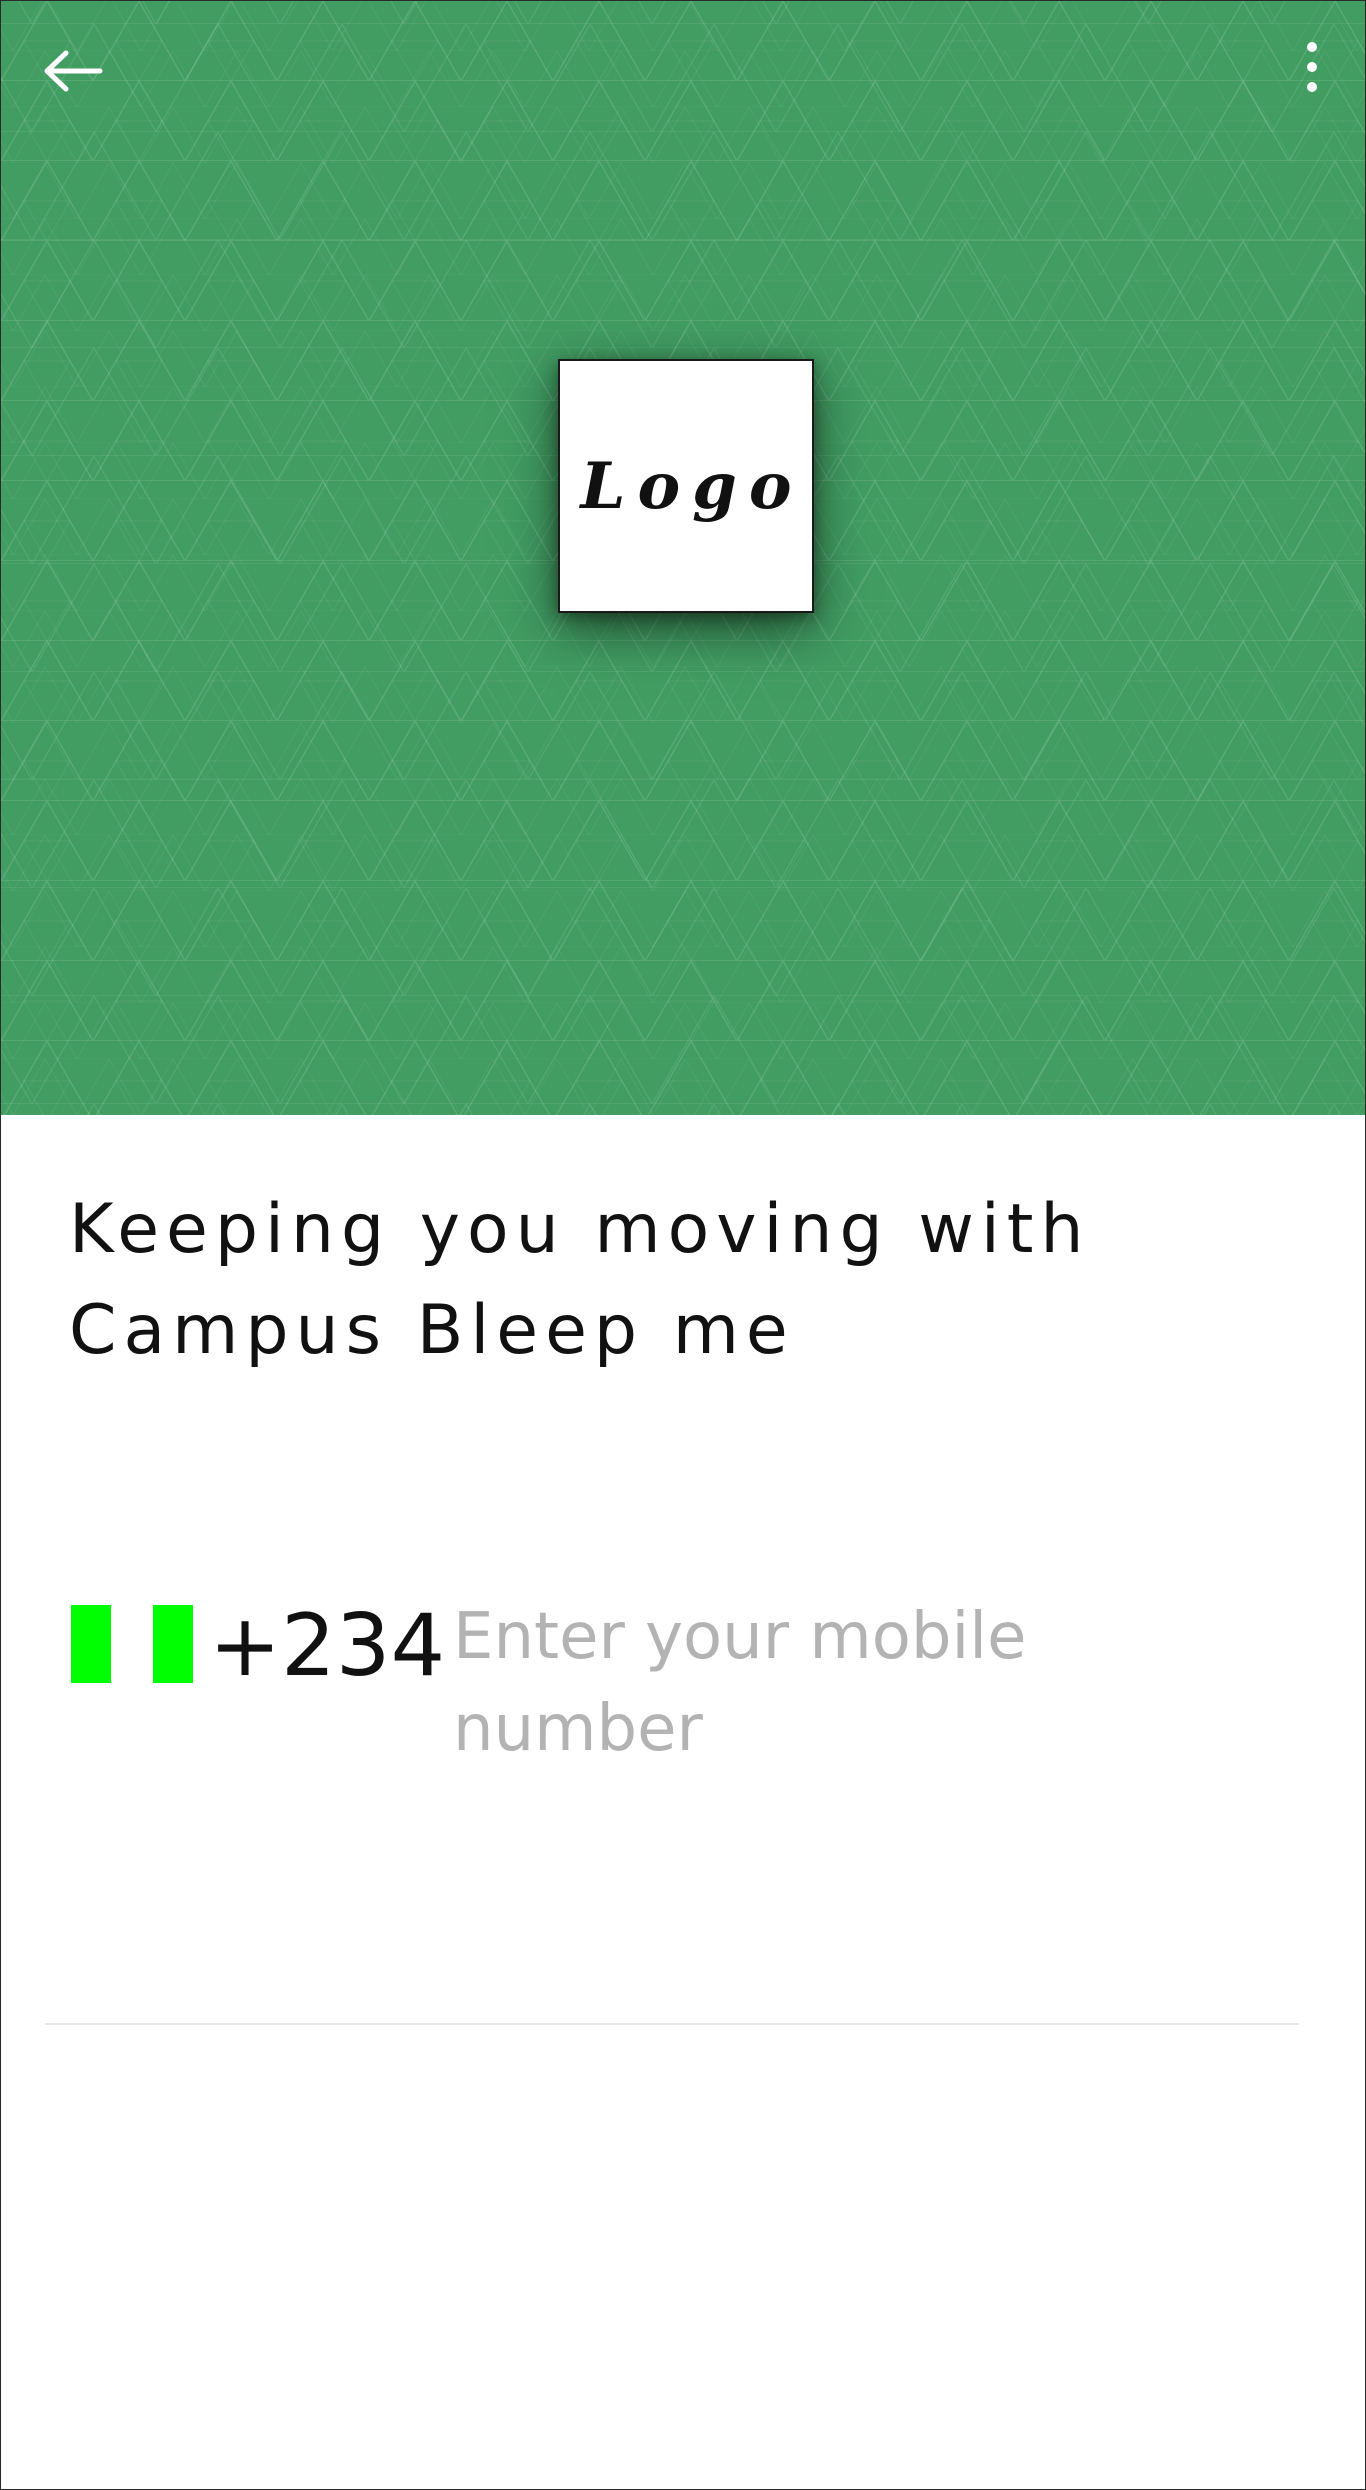 This screenshot has height=2490, width=1366. I want to click on more-vertical-icon, so click(1312, 67).